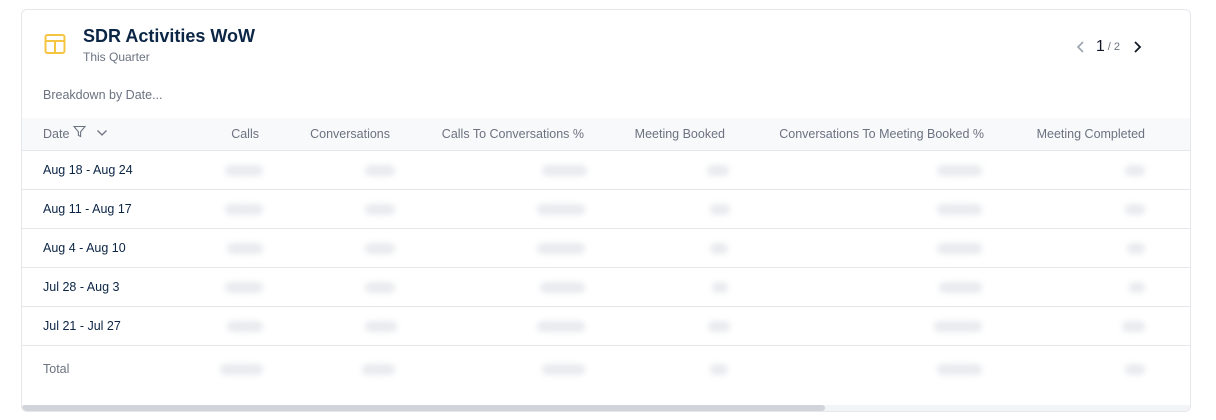 This screenshot has height=420, width=1216. I want to click on row-date: Aug 4 - Aug 10, so click(84, 248).